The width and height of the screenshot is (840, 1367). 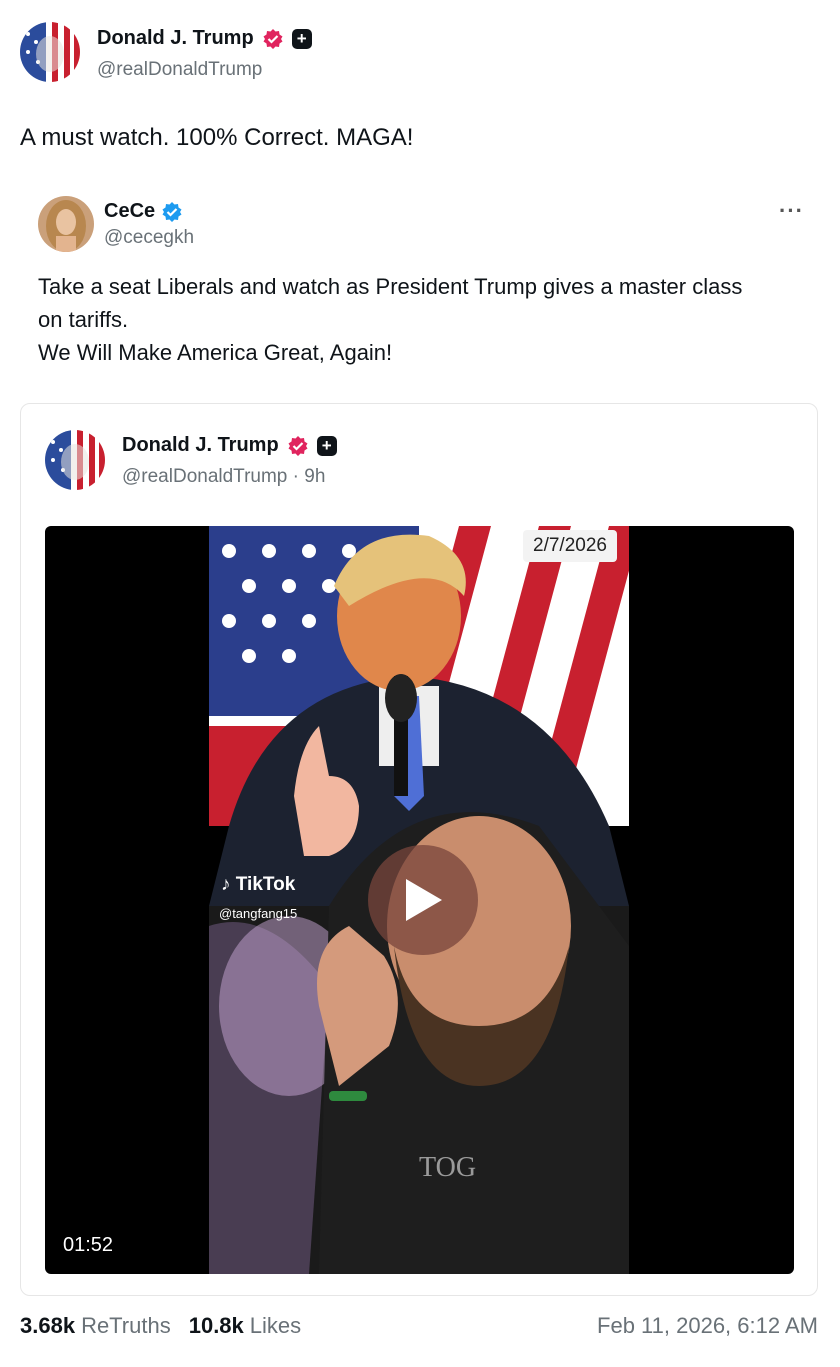 I want to click on quote-author-avatar, so click(x=66, y=224).